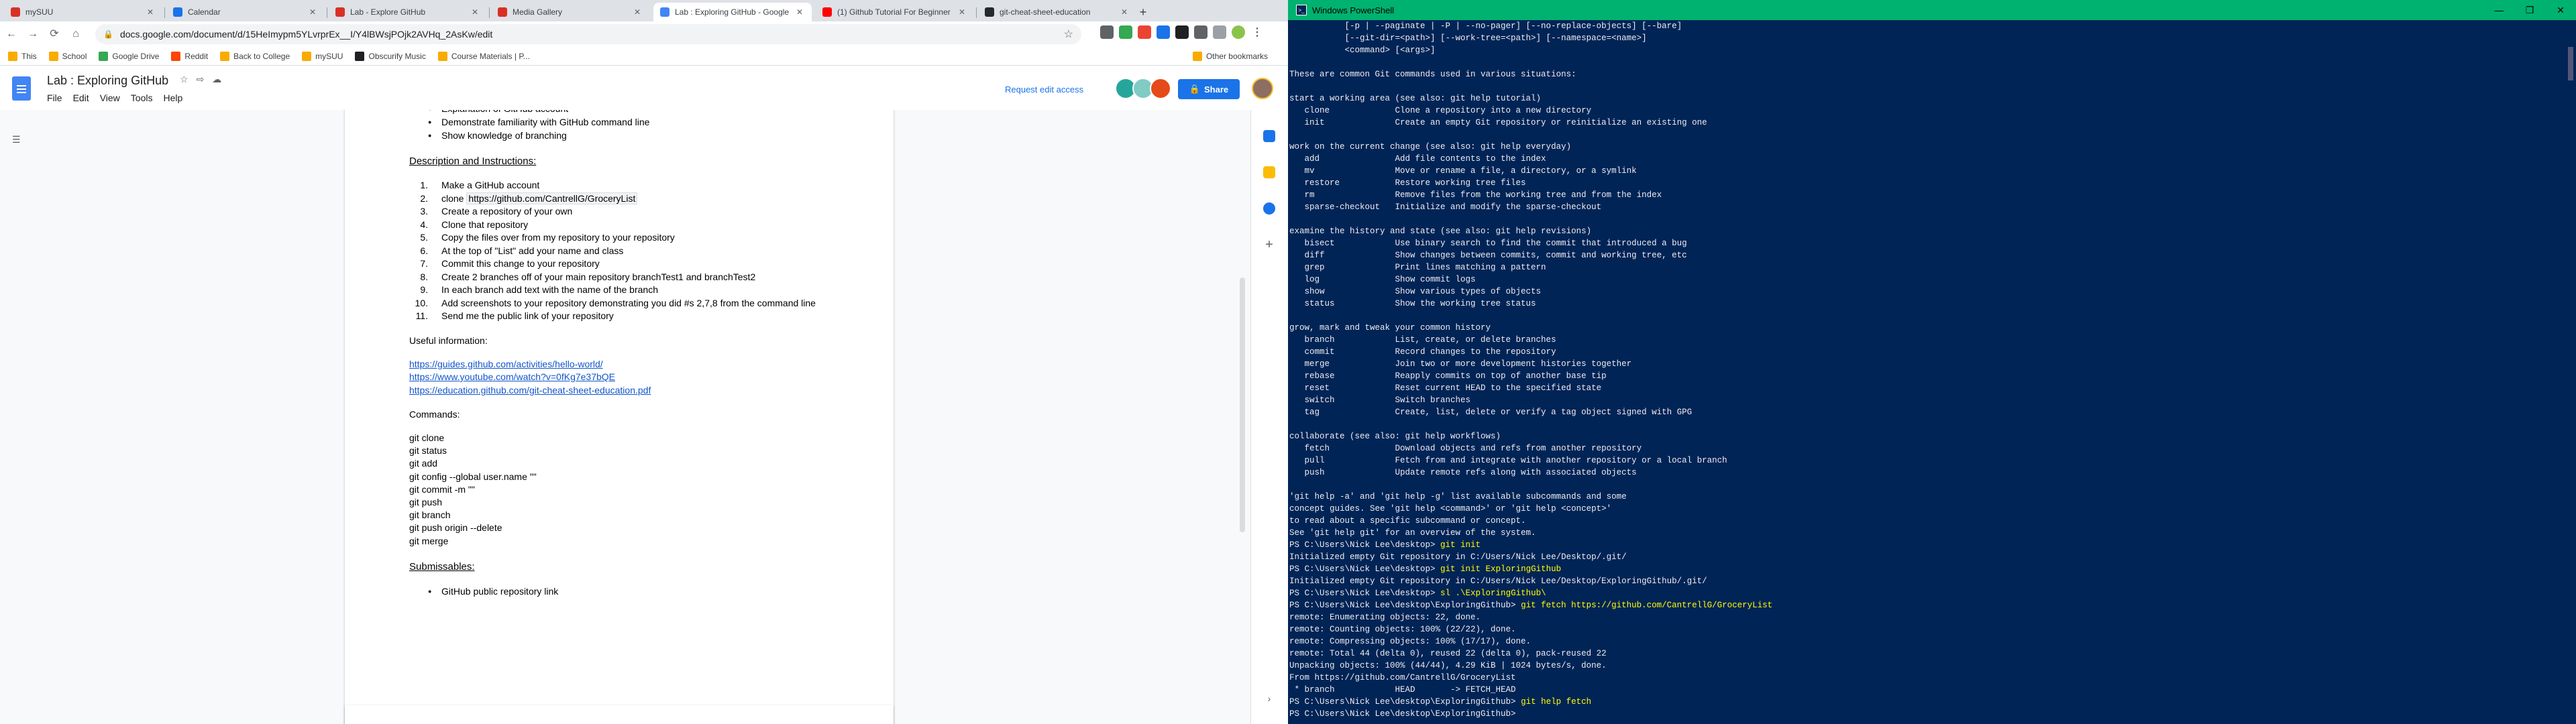  I want to click on docs-logo-icon, so click(21, 89).